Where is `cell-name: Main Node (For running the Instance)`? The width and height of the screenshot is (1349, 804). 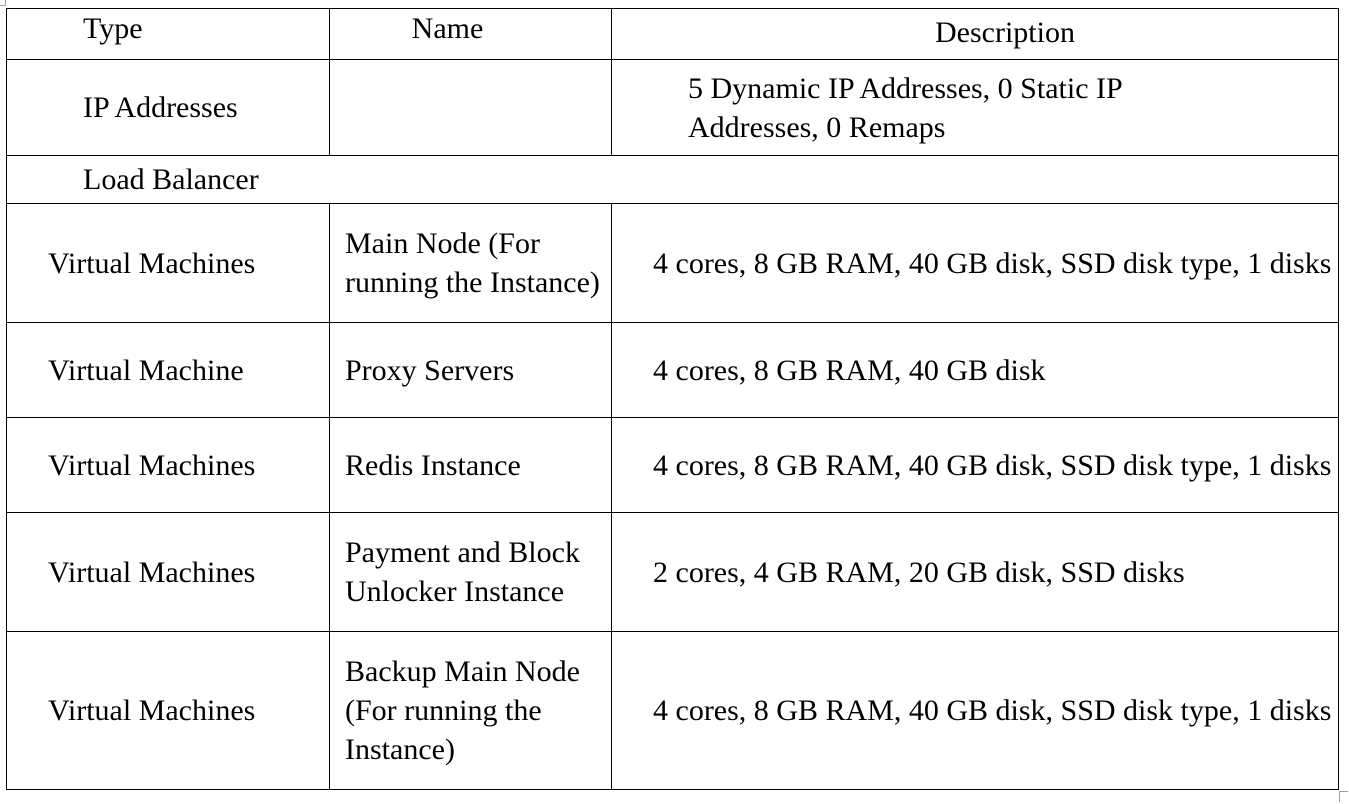 cell-name: Main Node (For running the Instance) is located at coordinates (470, 263).